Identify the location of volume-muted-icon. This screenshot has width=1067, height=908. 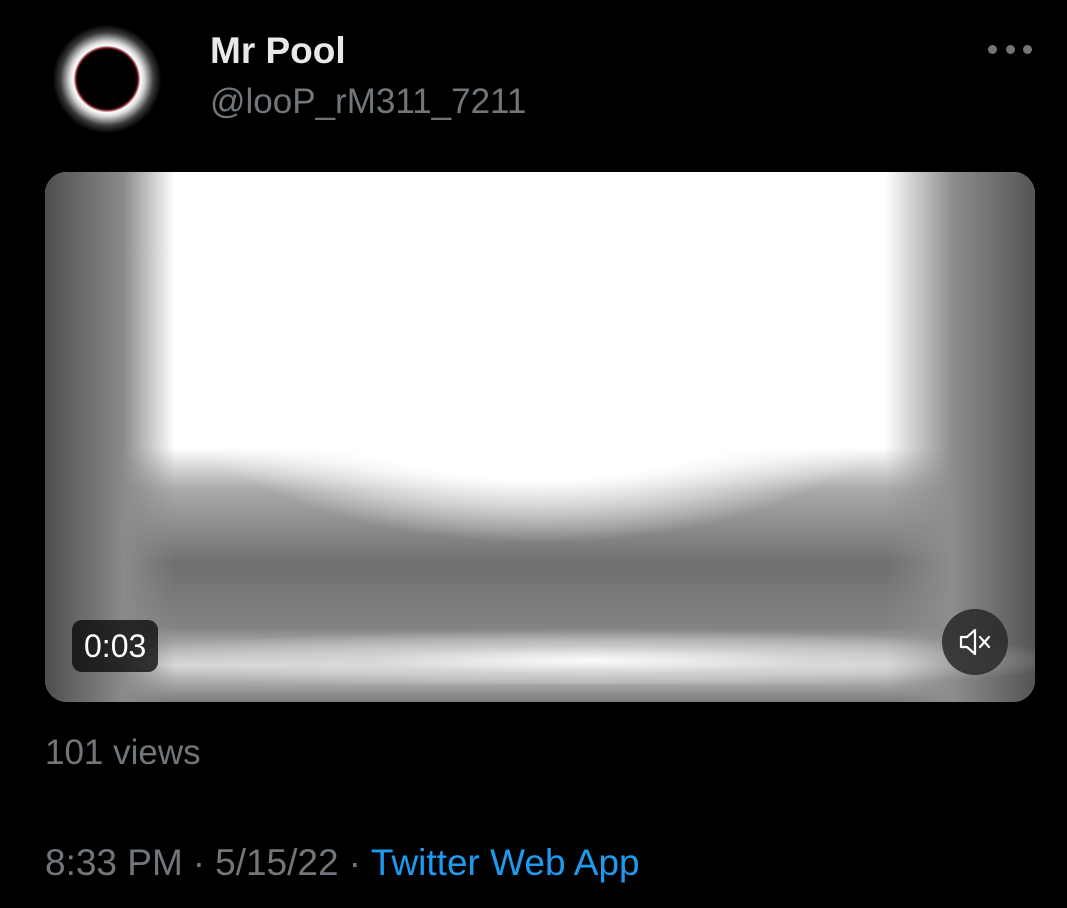
(975, 642).